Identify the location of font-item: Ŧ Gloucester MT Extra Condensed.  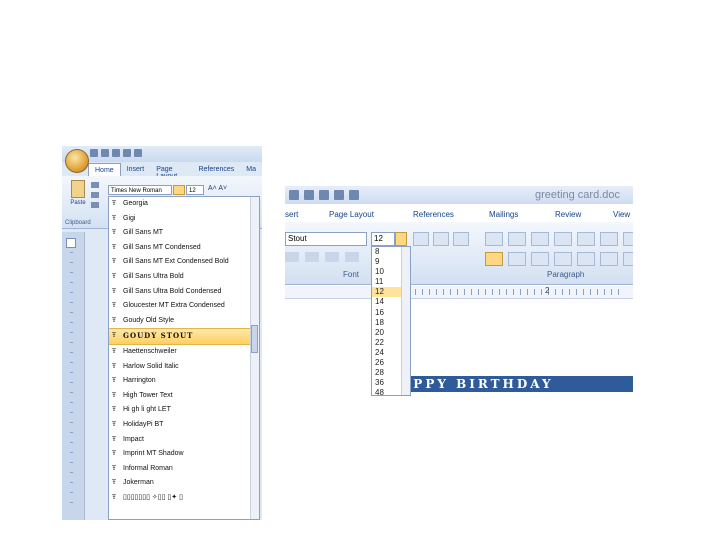
(184, 306).